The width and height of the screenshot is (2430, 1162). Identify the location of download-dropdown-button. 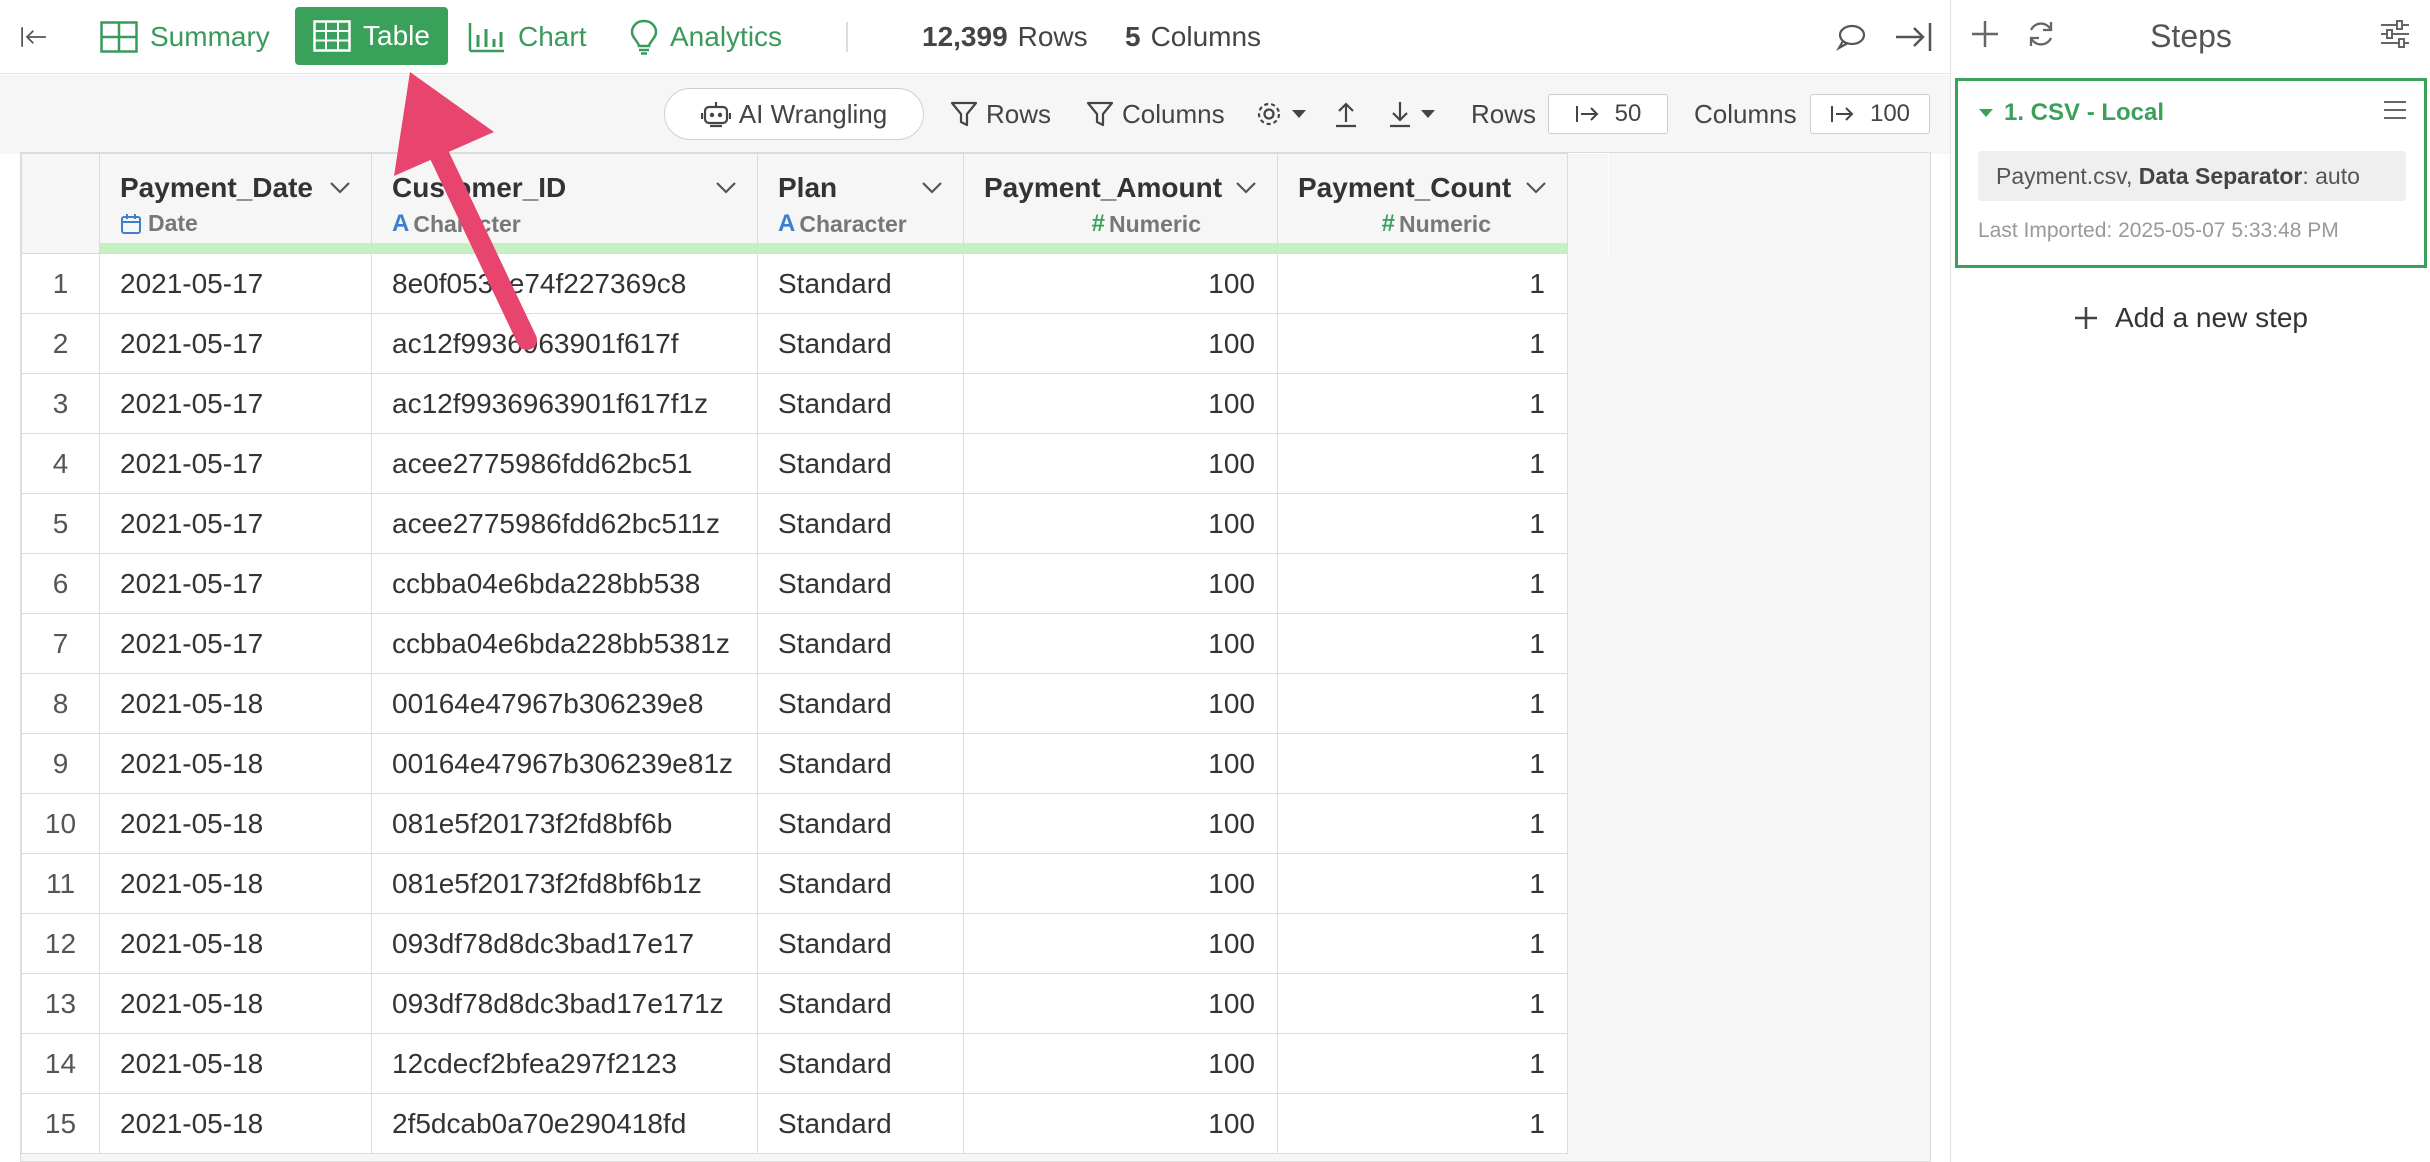
(1416, 114).